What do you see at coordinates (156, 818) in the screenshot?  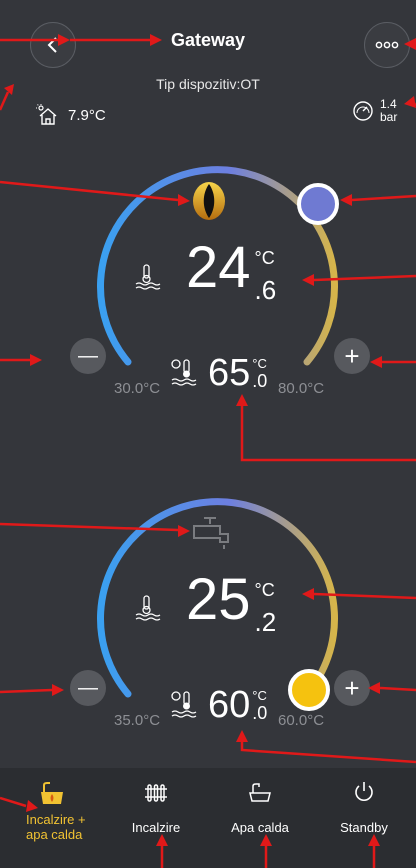 I see `tab-heating: Incalzire` at bounding box center [156, 818].